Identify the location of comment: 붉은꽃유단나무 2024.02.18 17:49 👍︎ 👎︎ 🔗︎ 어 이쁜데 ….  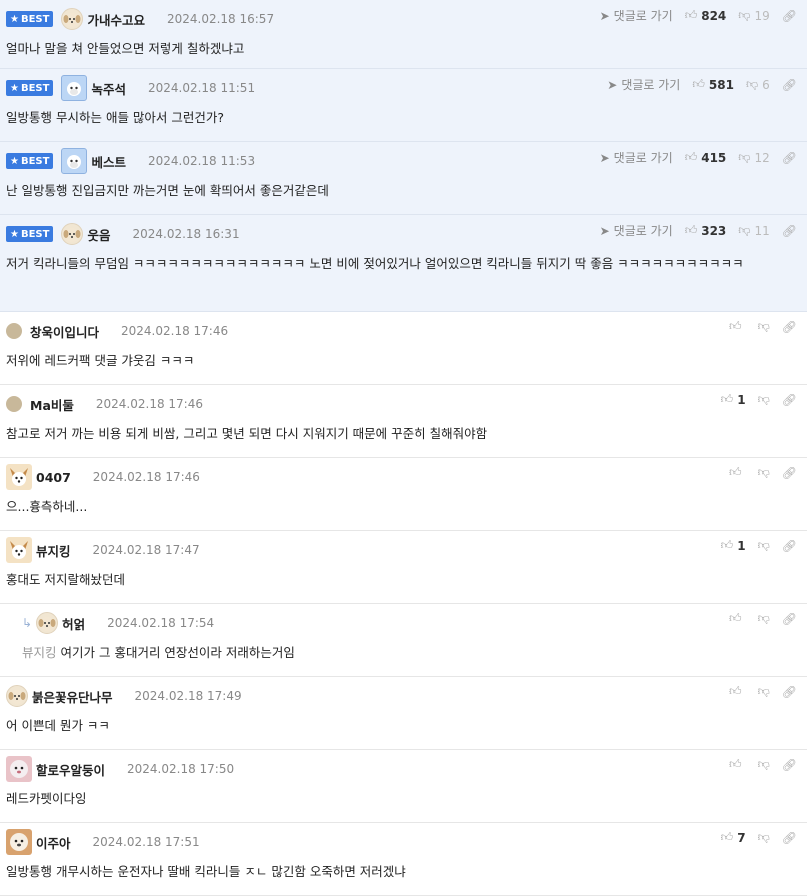
(403, 713).